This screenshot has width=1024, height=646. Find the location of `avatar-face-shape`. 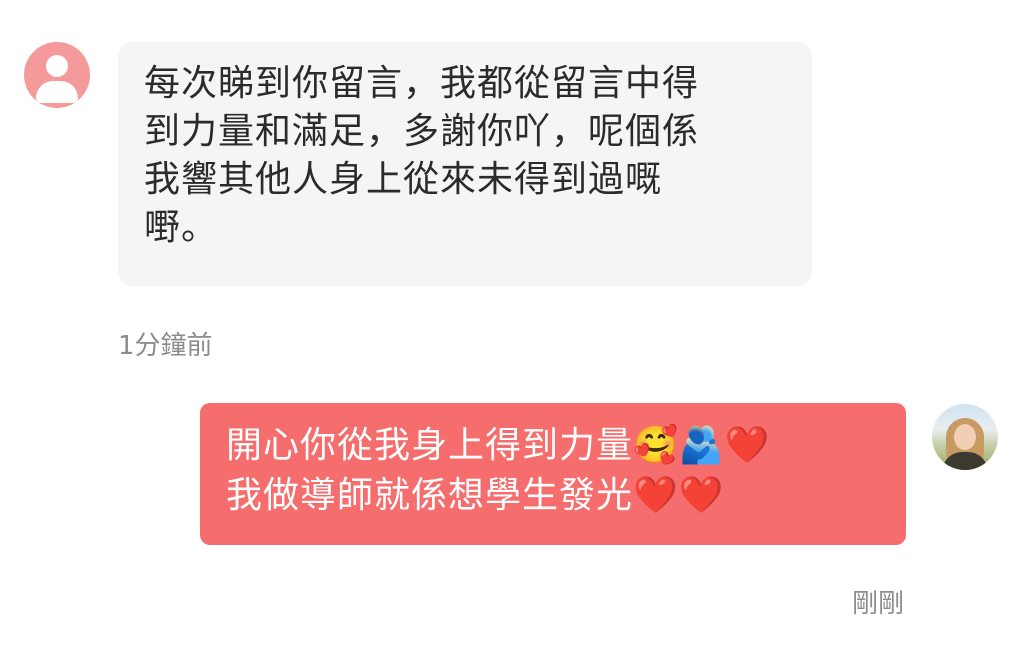

avatar-face-shape is located at coordinates (965, 437).